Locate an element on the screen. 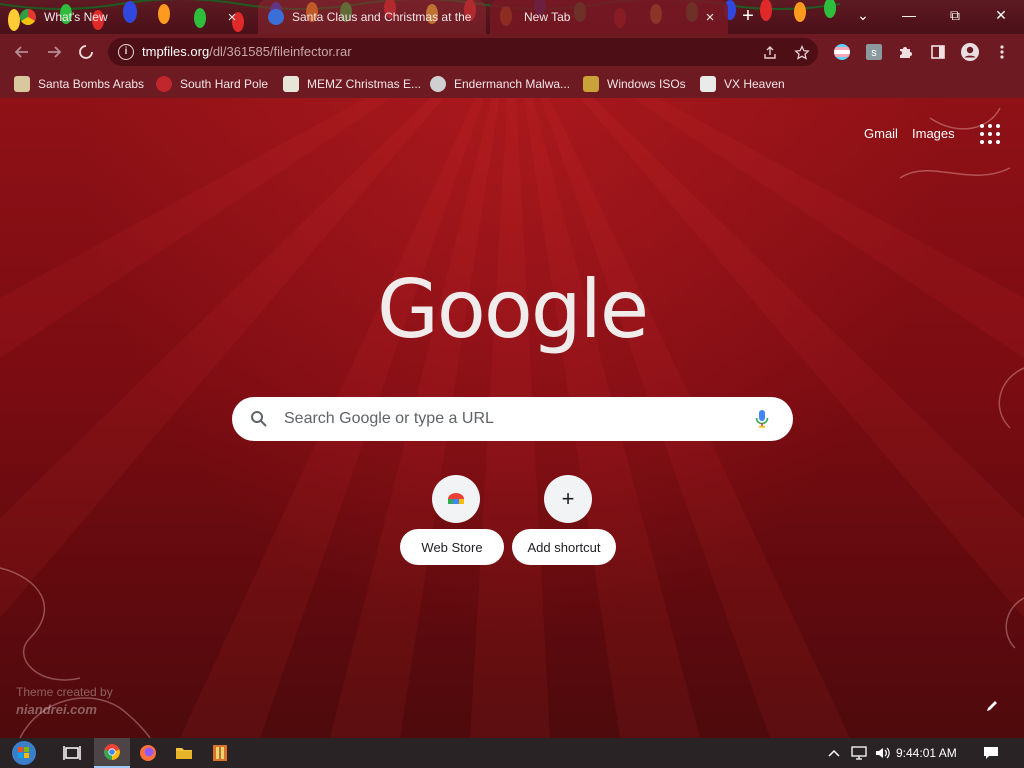  images-link: Images is located at coordinates (933, 133).